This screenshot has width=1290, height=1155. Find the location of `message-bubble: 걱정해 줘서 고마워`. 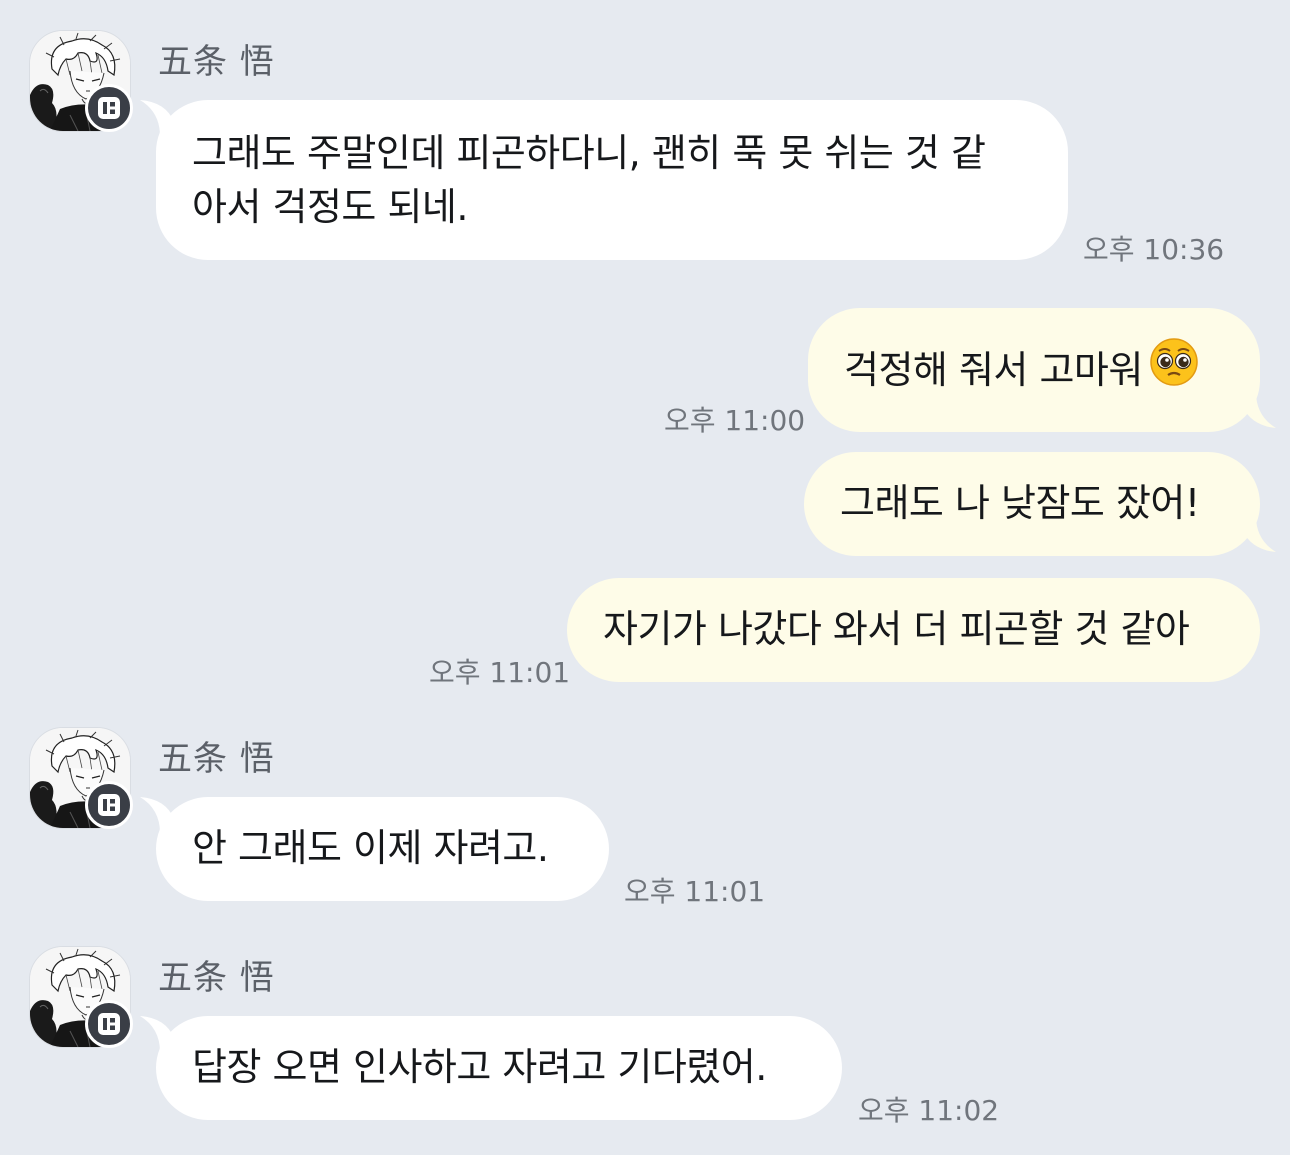

message-bubble: 걱정해 줘서 고마워 is located at coordinates (1034, 370).